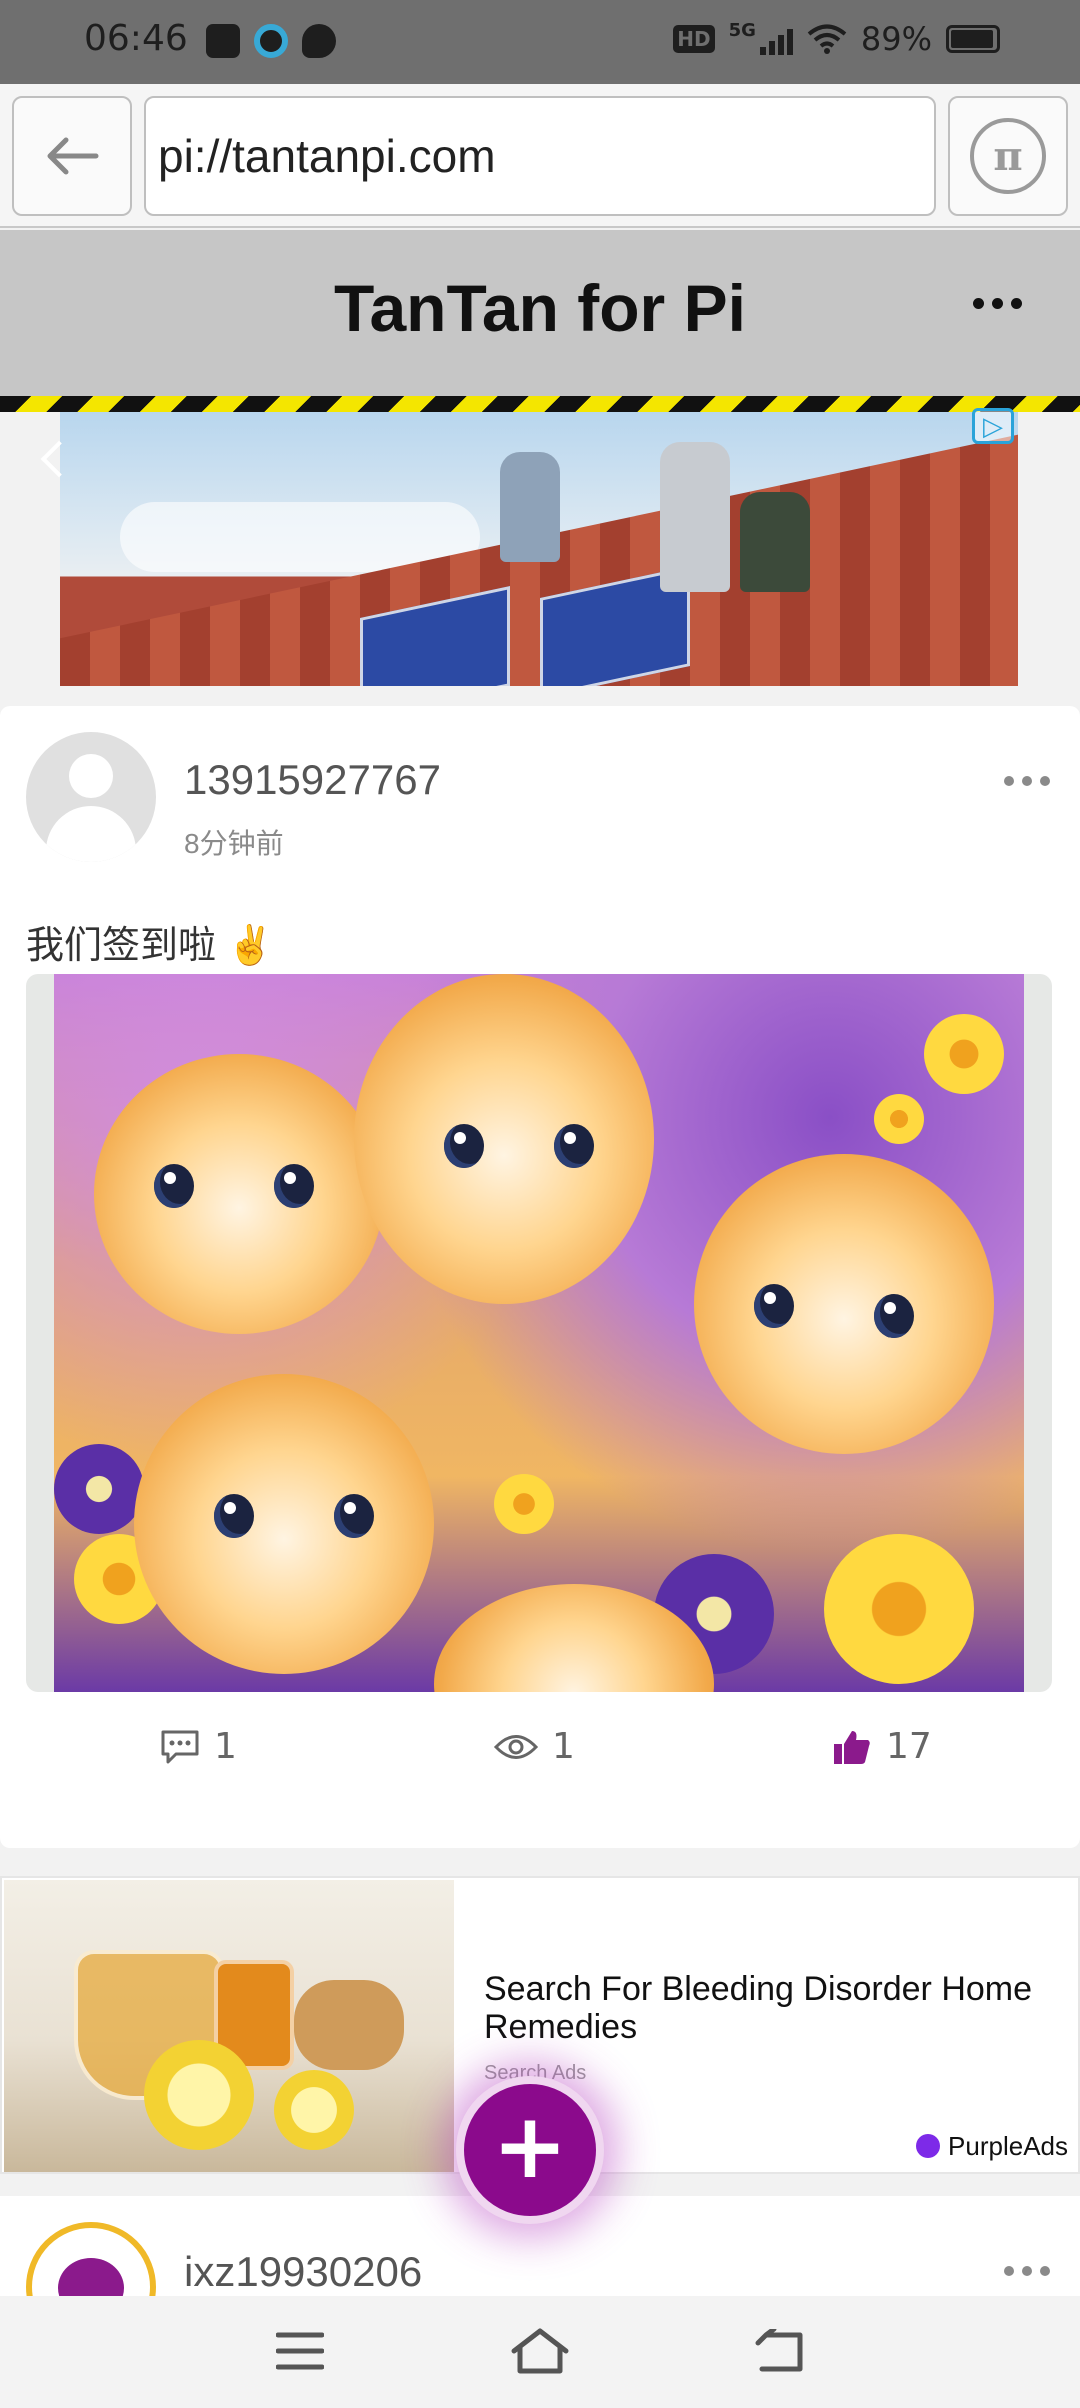  I want to click on back-button, so click(72, 156).